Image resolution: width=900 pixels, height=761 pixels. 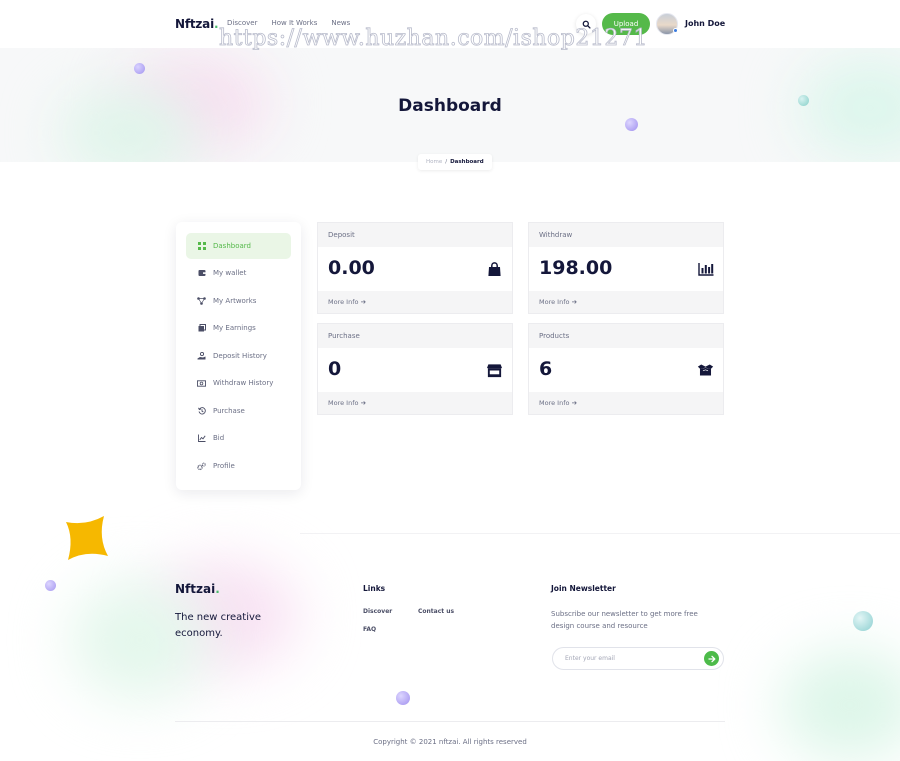 What do you see at coordinates (494, 370) in the screenshot?
I see `store-icon` at bounding box center [494, 370].